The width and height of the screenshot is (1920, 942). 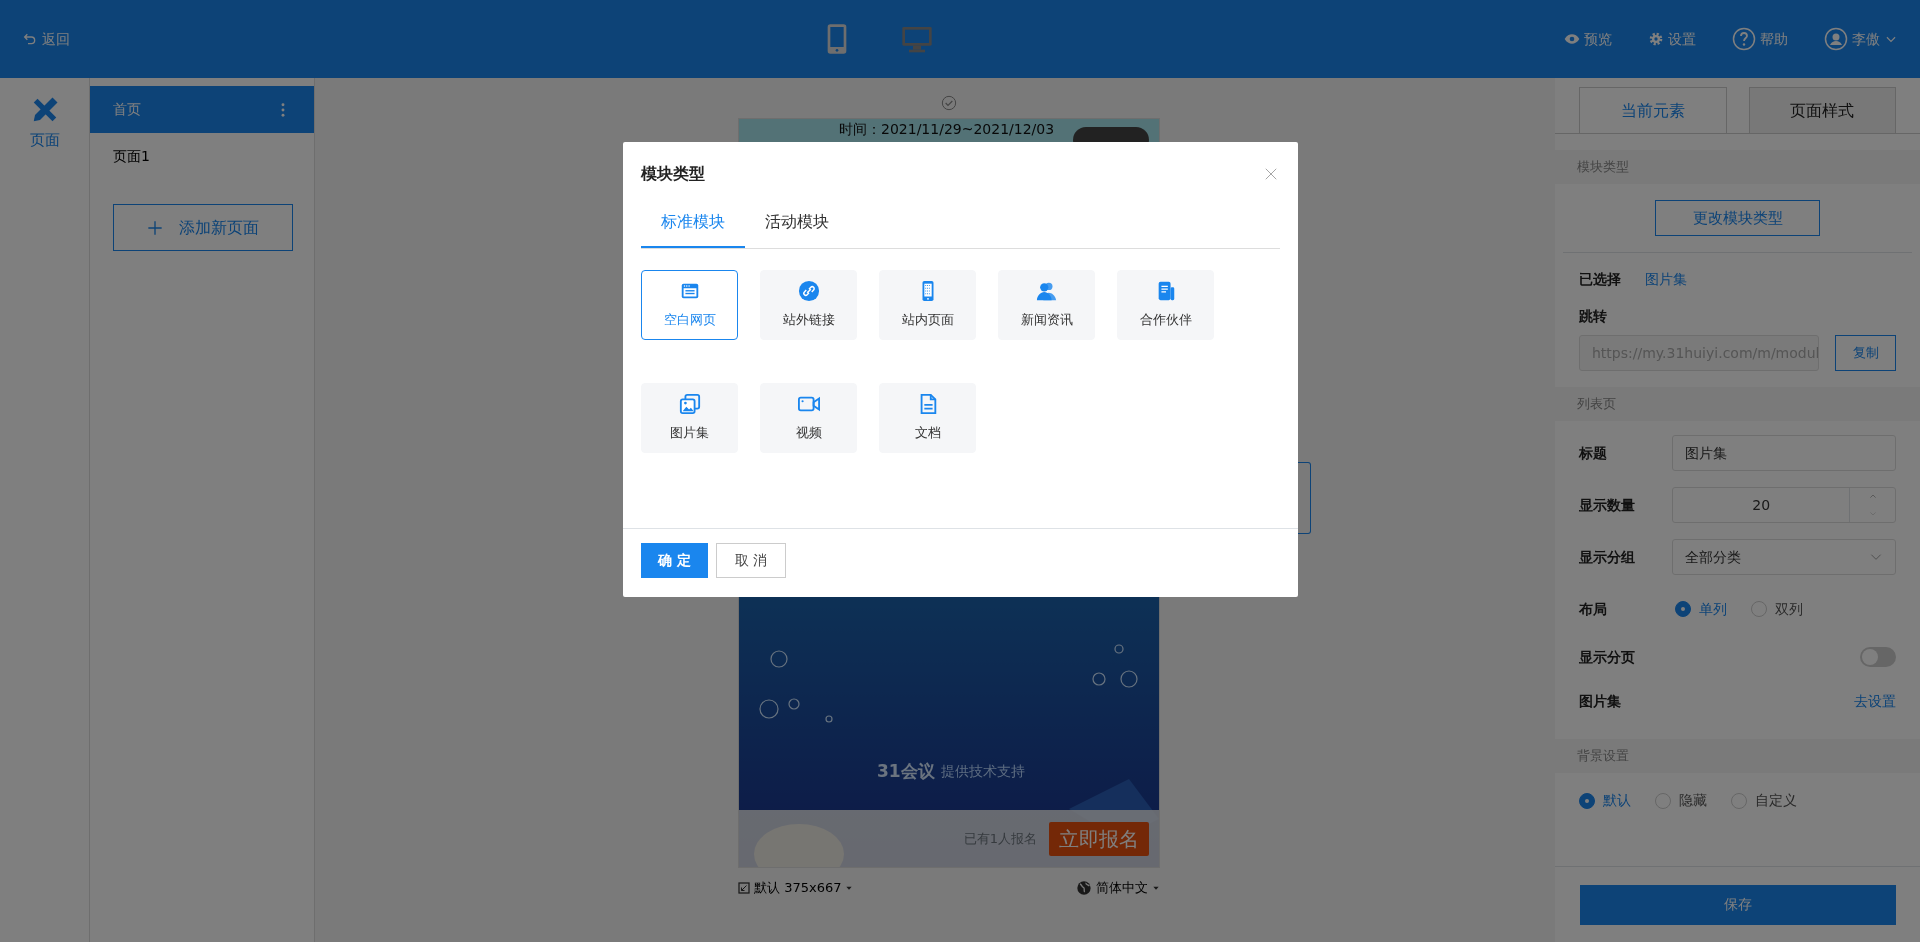 What do you see at coordinates (1653, 110) in the screenshot?
I see `panel-tab: 当前元素` at bounding box center [1653, 110].